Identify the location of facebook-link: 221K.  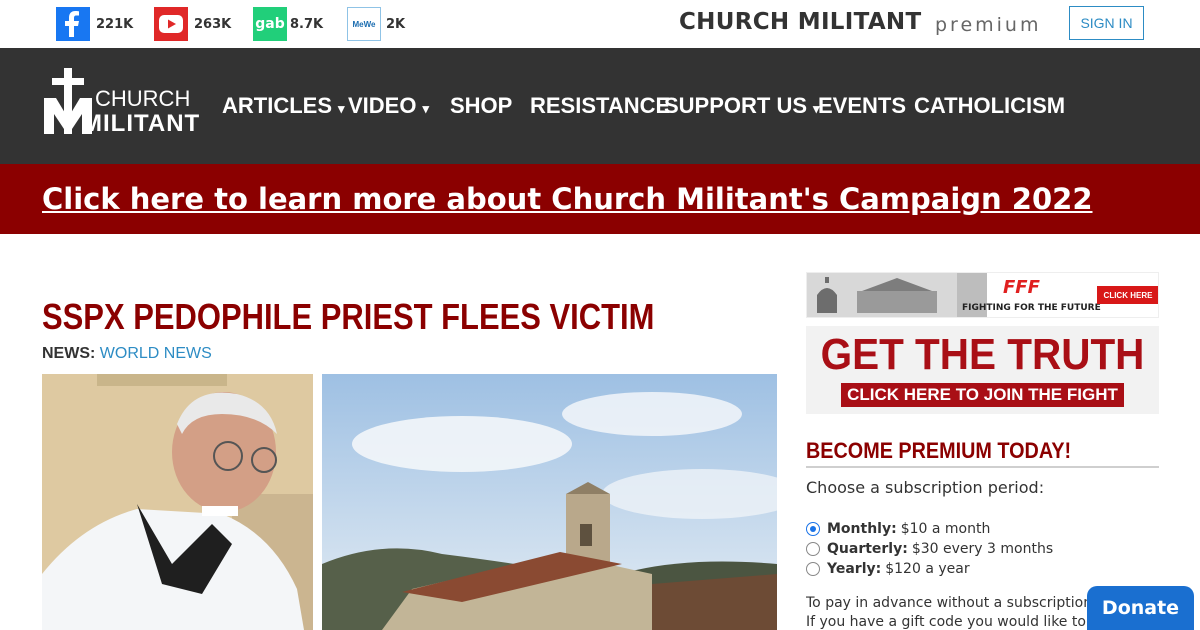
(94, 24).